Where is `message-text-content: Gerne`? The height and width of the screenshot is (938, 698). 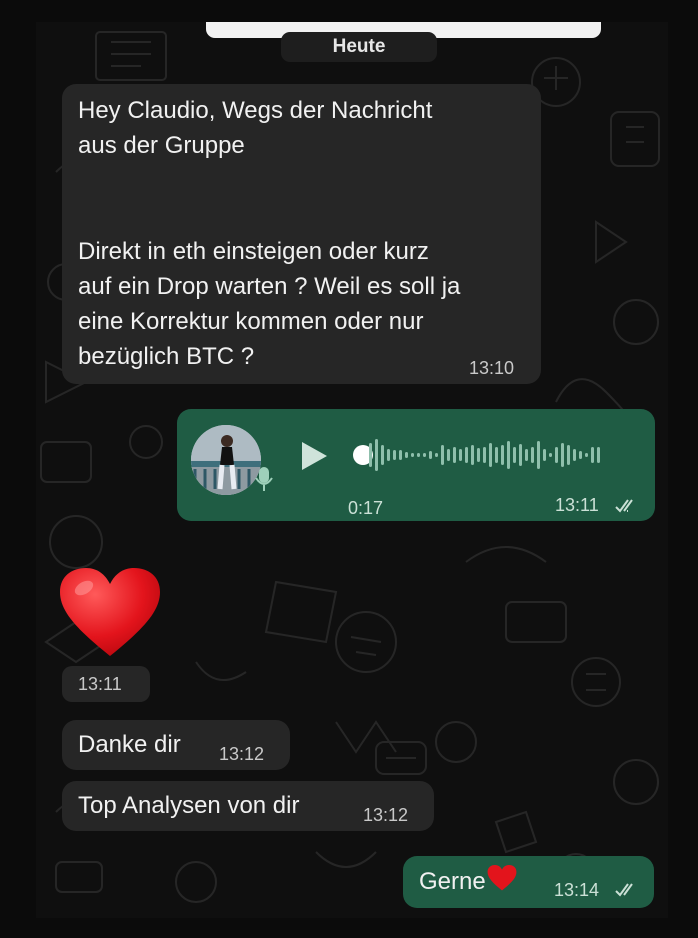 message-text-content: Gerne is located at coordinates (452, 881).